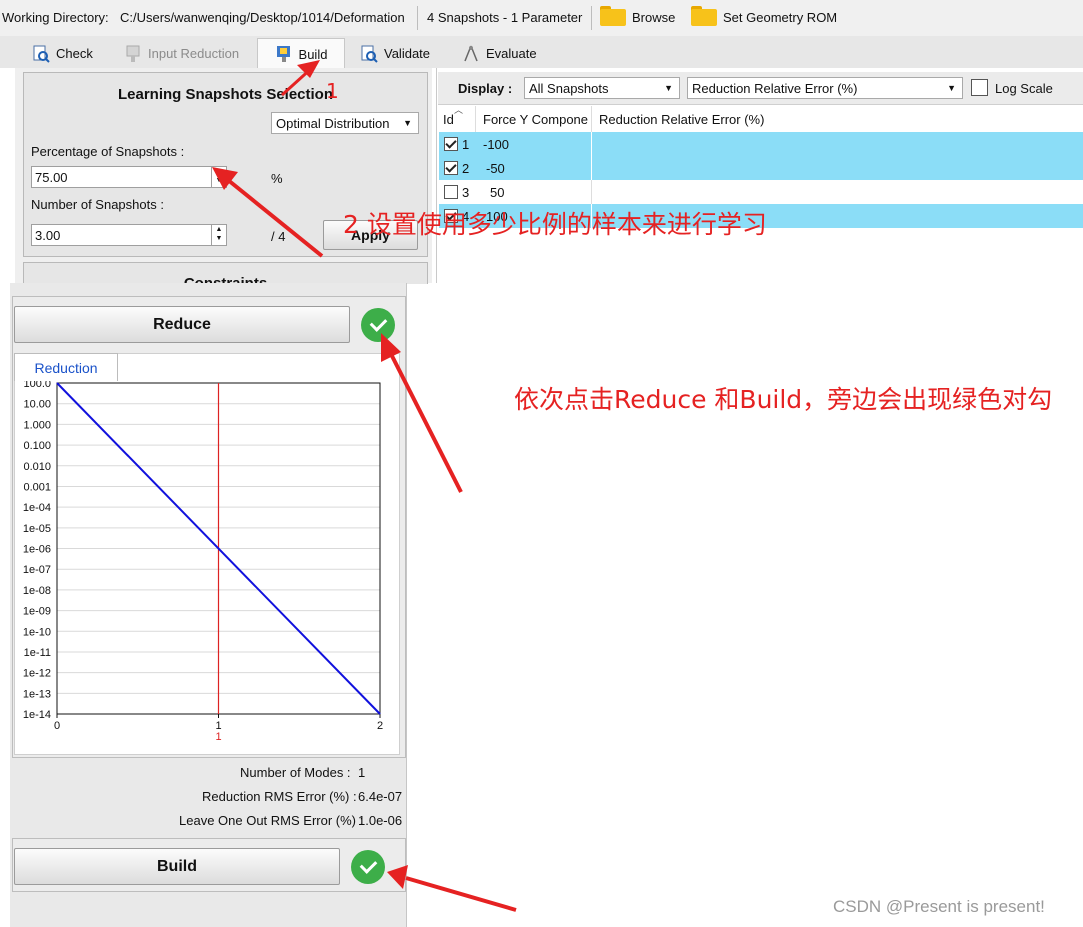  What do you see at coordinates (332, 91) in the screenshot?
I see `annotation-step-1: 1` at bounding box center [332, 91].